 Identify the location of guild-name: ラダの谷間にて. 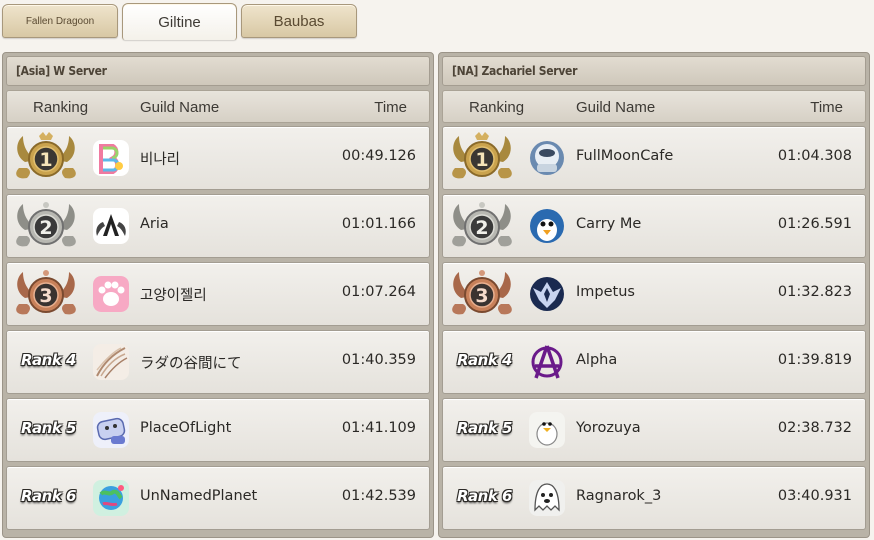
(191, 364).